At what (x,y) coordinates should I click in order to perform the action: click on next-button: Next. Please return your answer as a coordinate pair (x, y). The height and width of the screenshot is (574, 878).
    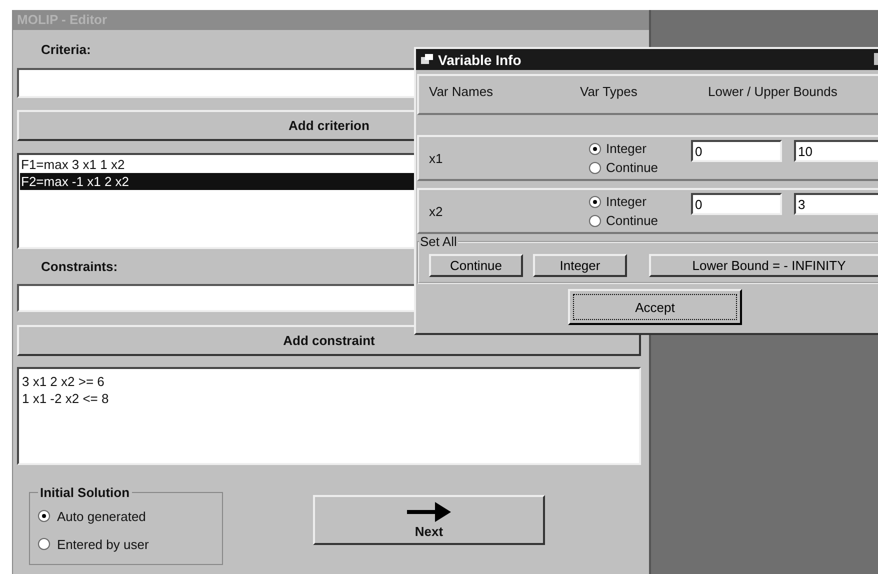
    Looking at the image, I should click on (429, 520).